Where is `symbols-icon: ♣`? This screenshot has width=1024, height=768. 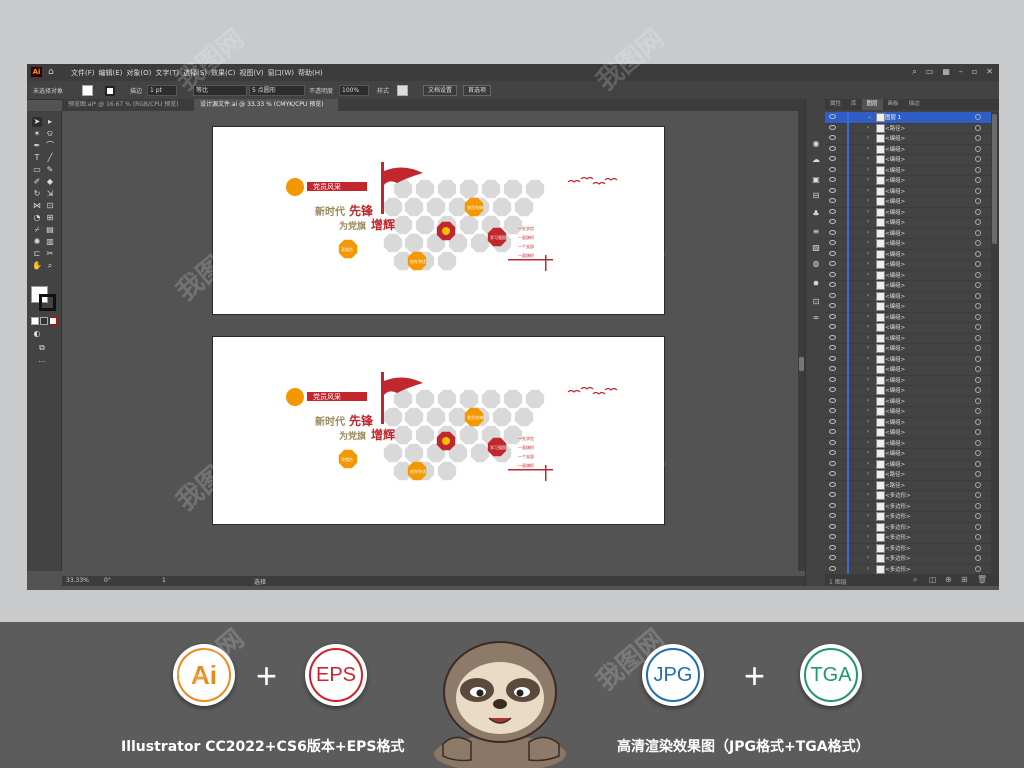 symbols-icon: ♣ is located at coordinates (816, 214).